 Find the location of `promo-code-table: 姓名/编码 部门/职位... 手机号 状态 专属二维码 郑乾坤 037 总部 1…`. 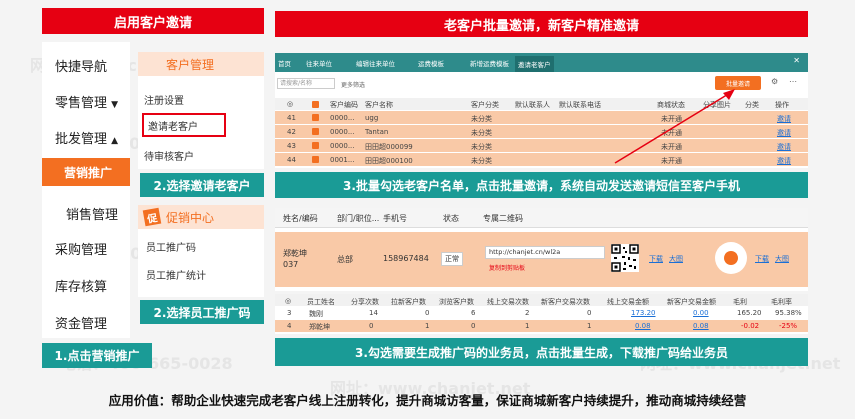

promo-code-table: 姓名/编码 部门/职位... 手机号 状态 专属二维码 郑乾坤 037 总部 1… is located at coordinates (541, 249).